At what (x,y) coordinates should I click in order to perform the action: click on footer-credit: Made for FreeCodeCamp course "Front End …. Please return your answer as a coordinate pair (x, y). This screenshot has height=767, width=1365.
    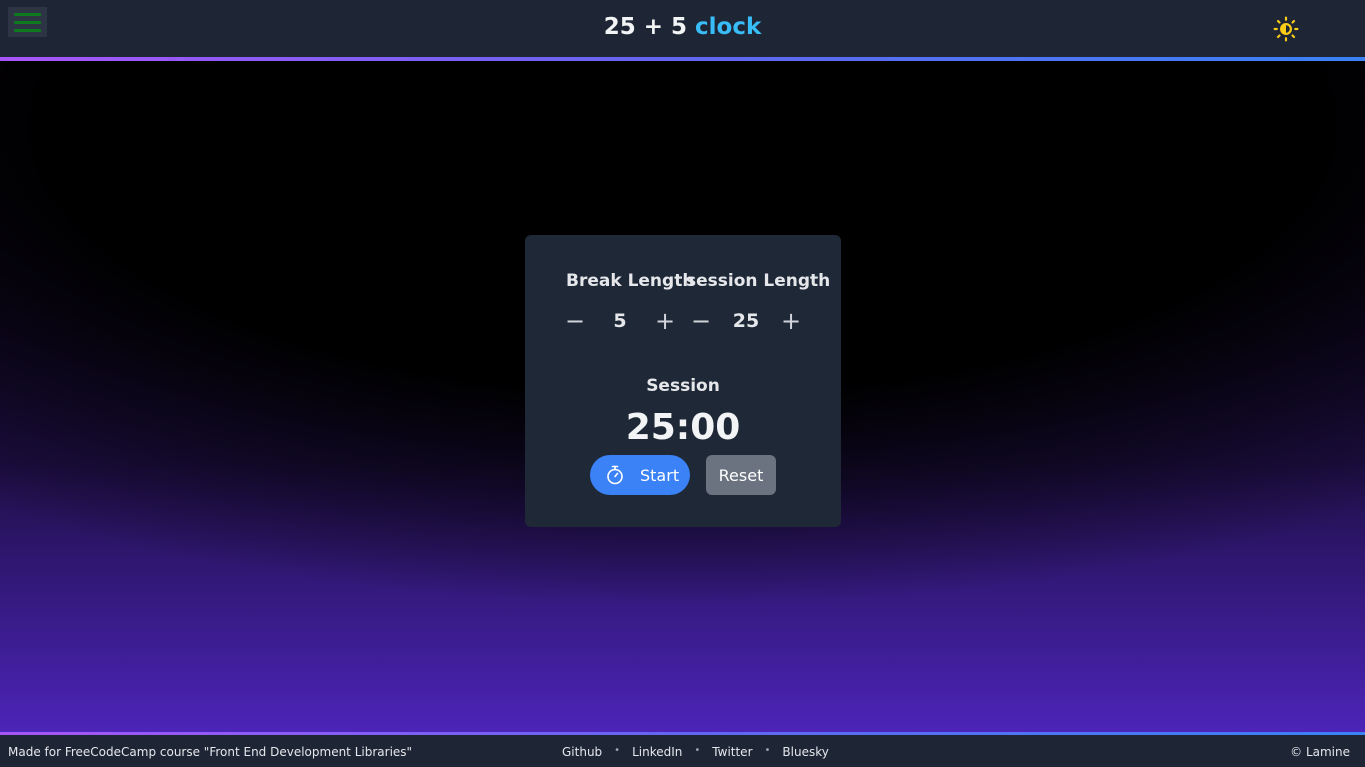
    Looking at the image, I should click on (210, 752).